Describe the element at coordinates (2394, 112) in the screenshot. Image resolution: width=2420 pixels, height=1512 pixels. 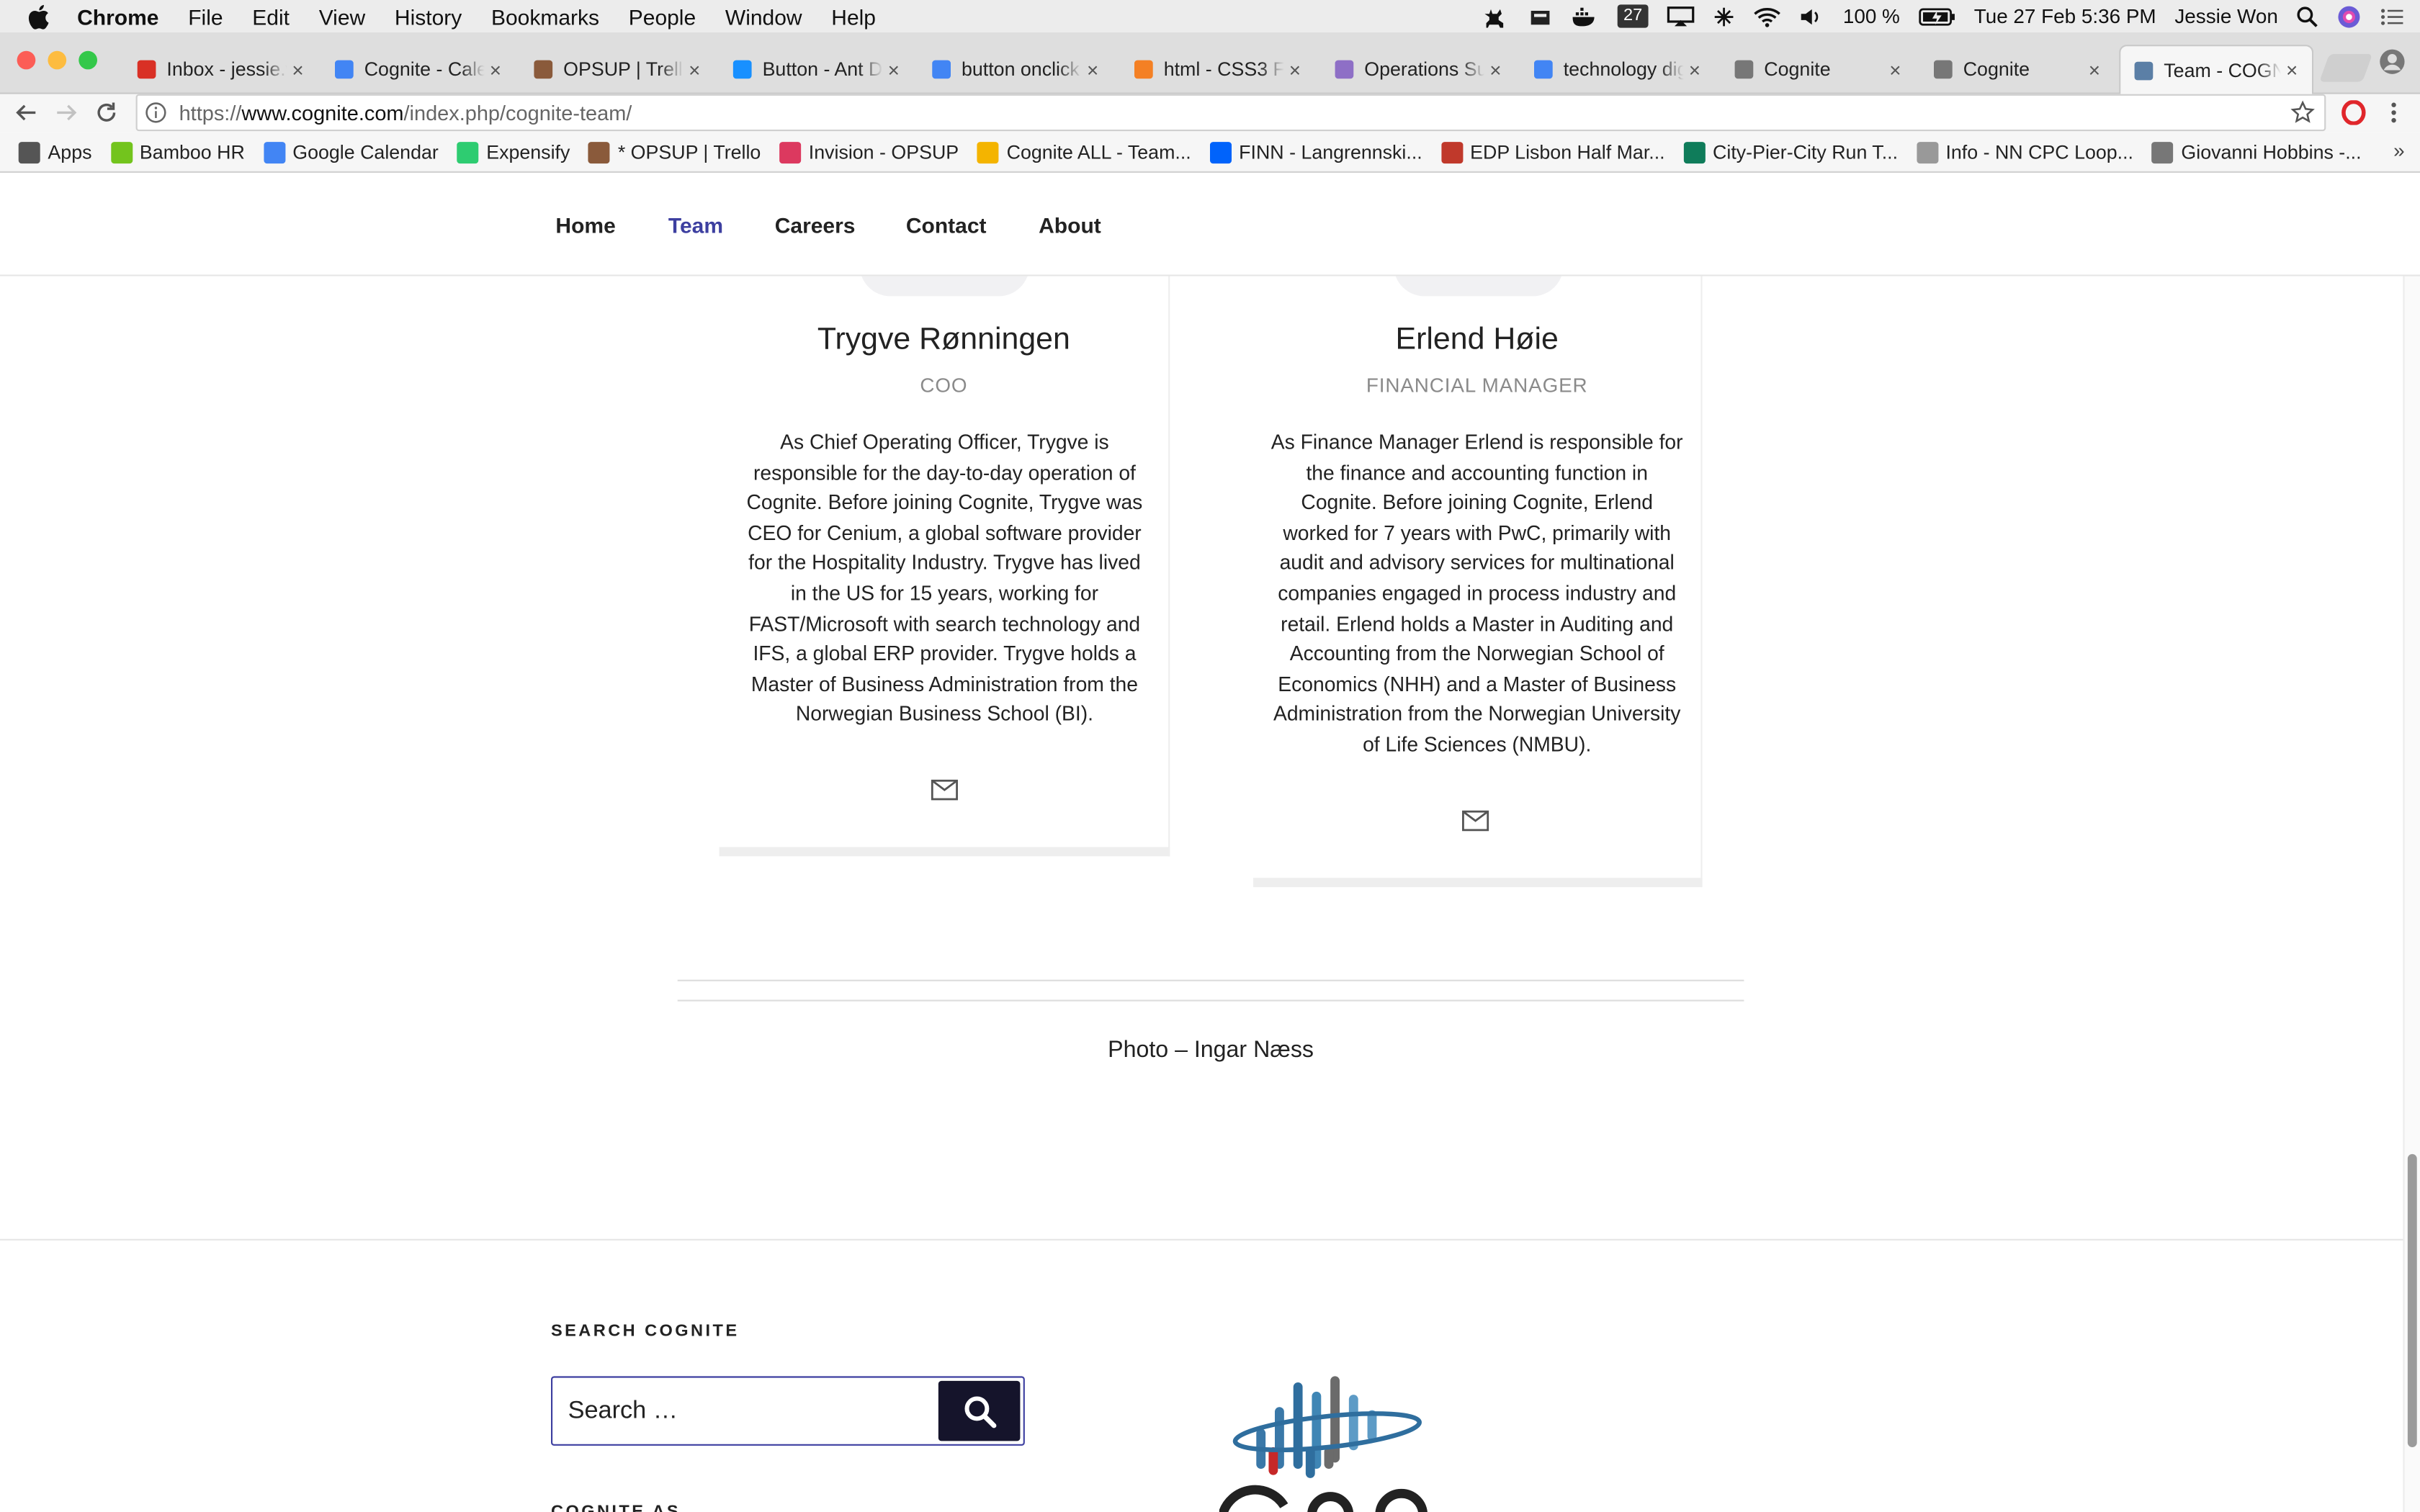
I see `chrome-menu-icon` at that location.